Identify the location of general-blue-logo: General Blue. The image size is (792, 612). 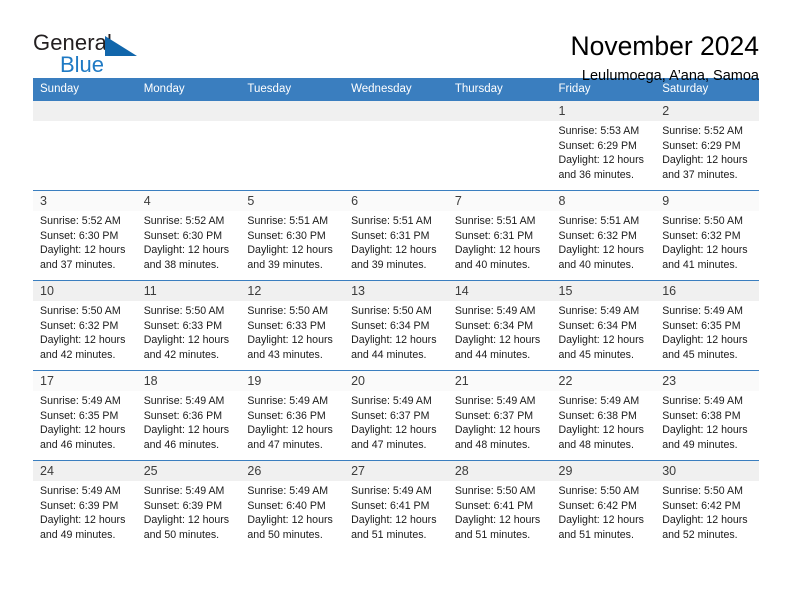
(90, 56).